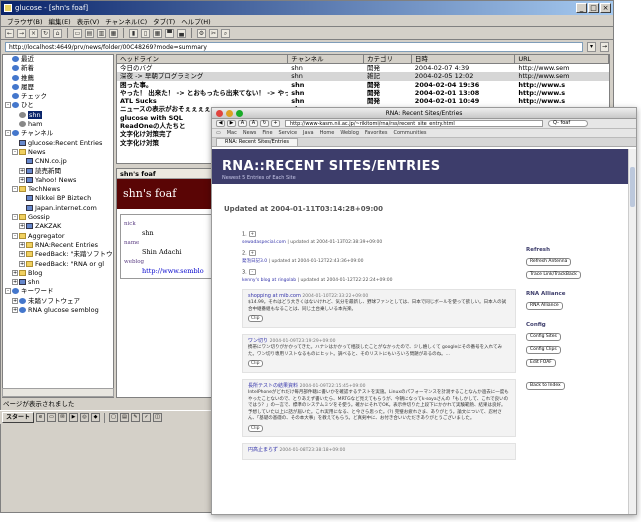  I want to click on tree-item: - ひと, so click(58, 105).